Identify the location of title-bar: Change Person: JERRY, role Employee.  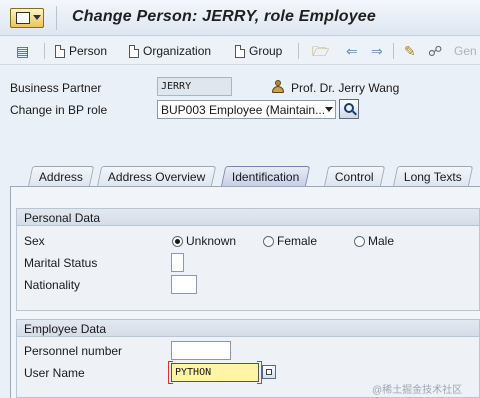
(240, 18).